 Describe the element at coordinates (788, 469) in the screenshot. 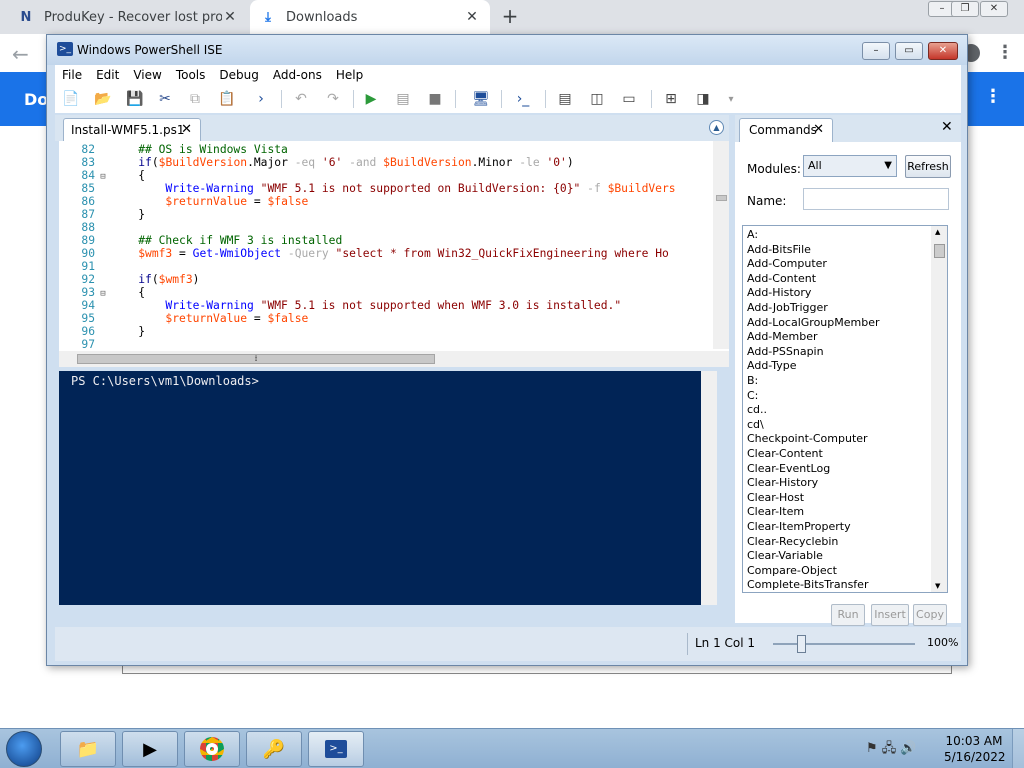

I see `command-list-item: Clear-EventLog` at that location.